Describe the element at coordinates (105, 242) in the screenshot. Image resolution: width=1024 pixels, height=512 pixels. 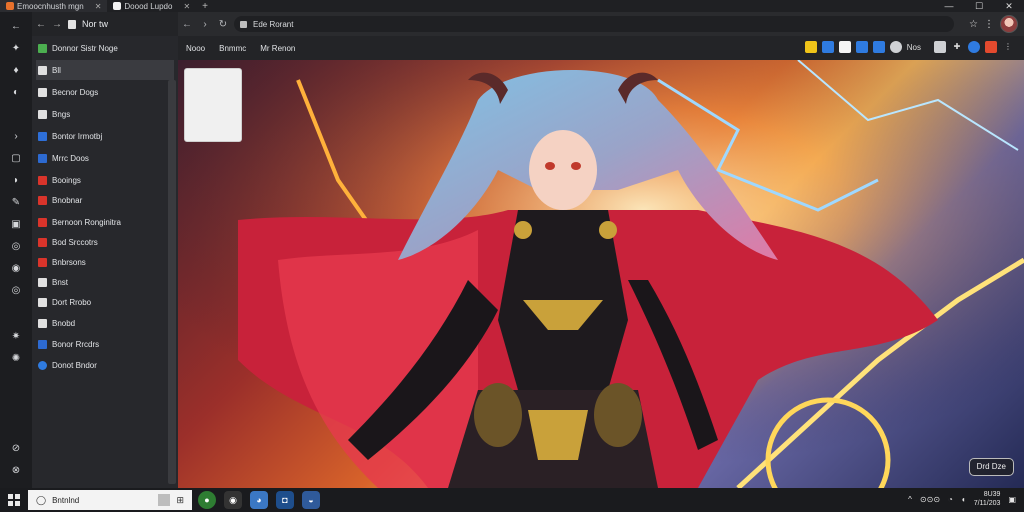
I see `list-item: Bod Srccotrs` at that location.